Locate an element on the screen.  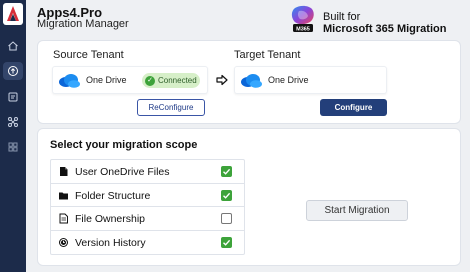
sidebar-item-migration is located at coordinates (13, 71).